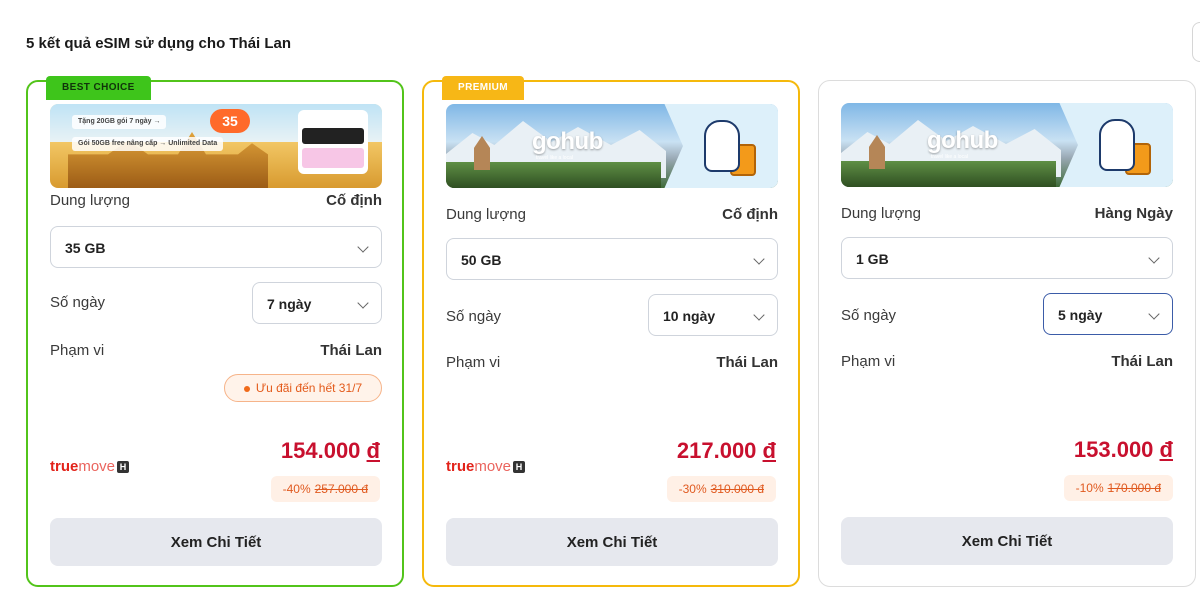 This screenshot has height=600, width=1200. Describe the element at coordinates (246, 388) in the screenshot. I see `dot-icon` at that location.